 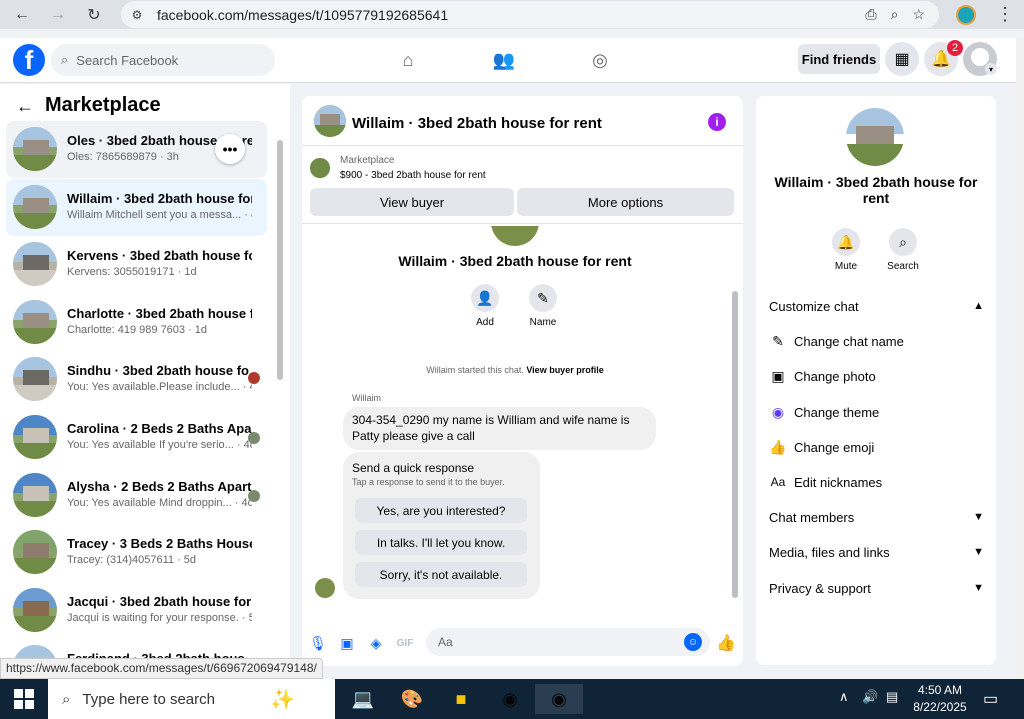 I want to click on quick-reply-button: Sorry, it's not available., so click(x=441, y=574).